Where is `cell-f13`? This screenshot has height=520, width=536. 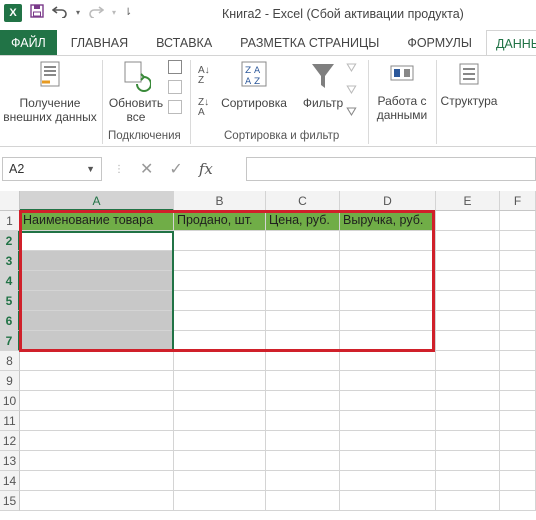 cell-f13 is located at coordinates (518, 461).